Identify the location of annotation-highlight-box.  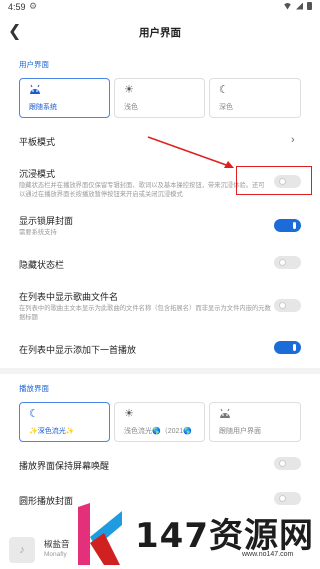
(274, 180).